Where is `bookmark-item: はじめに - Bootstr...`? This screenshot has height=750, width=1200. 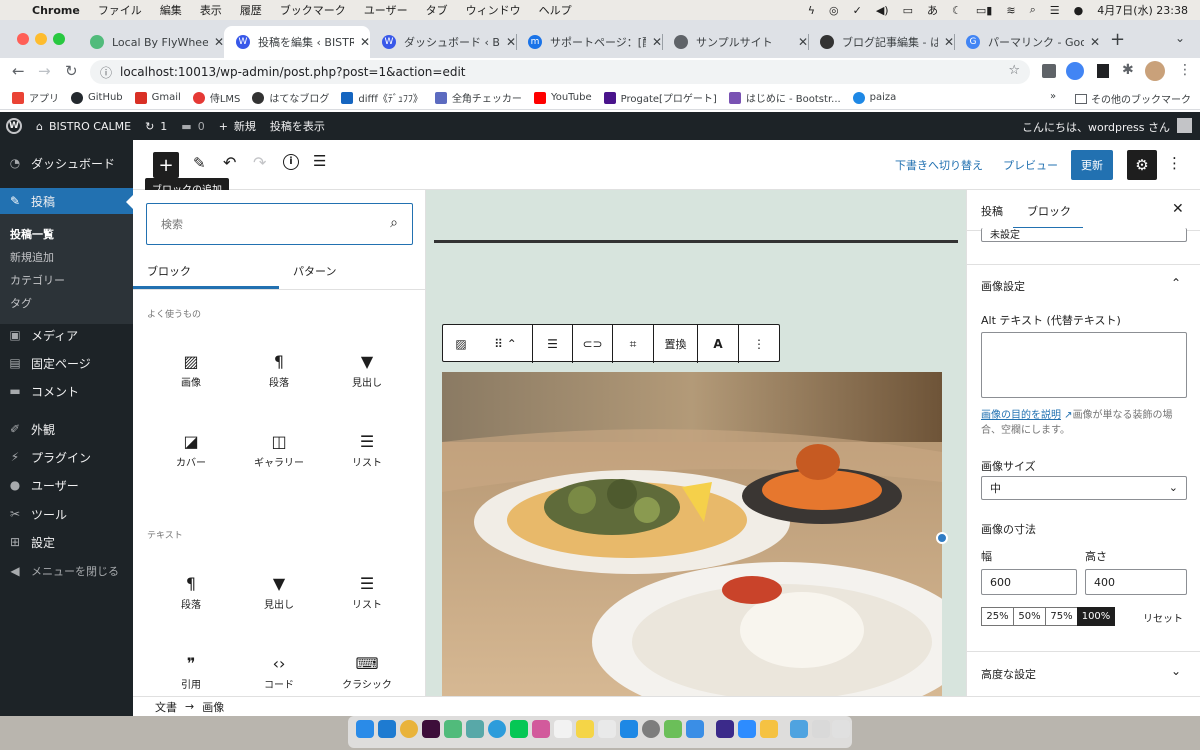 bookmark-item: はじめに - Bootstr... is located at coordinates (784, 97).